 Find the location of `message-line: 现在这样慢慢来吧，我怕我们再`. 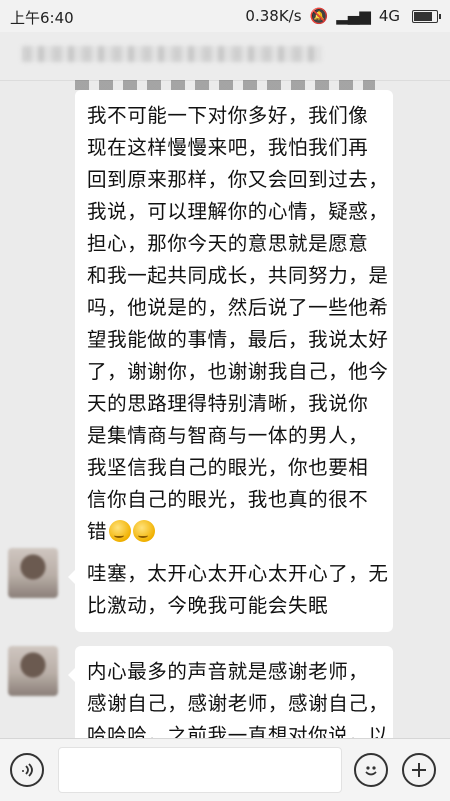

message-line: 现在这样慢慢来吧，我怕我们再 is located at coordinates (228, 147).